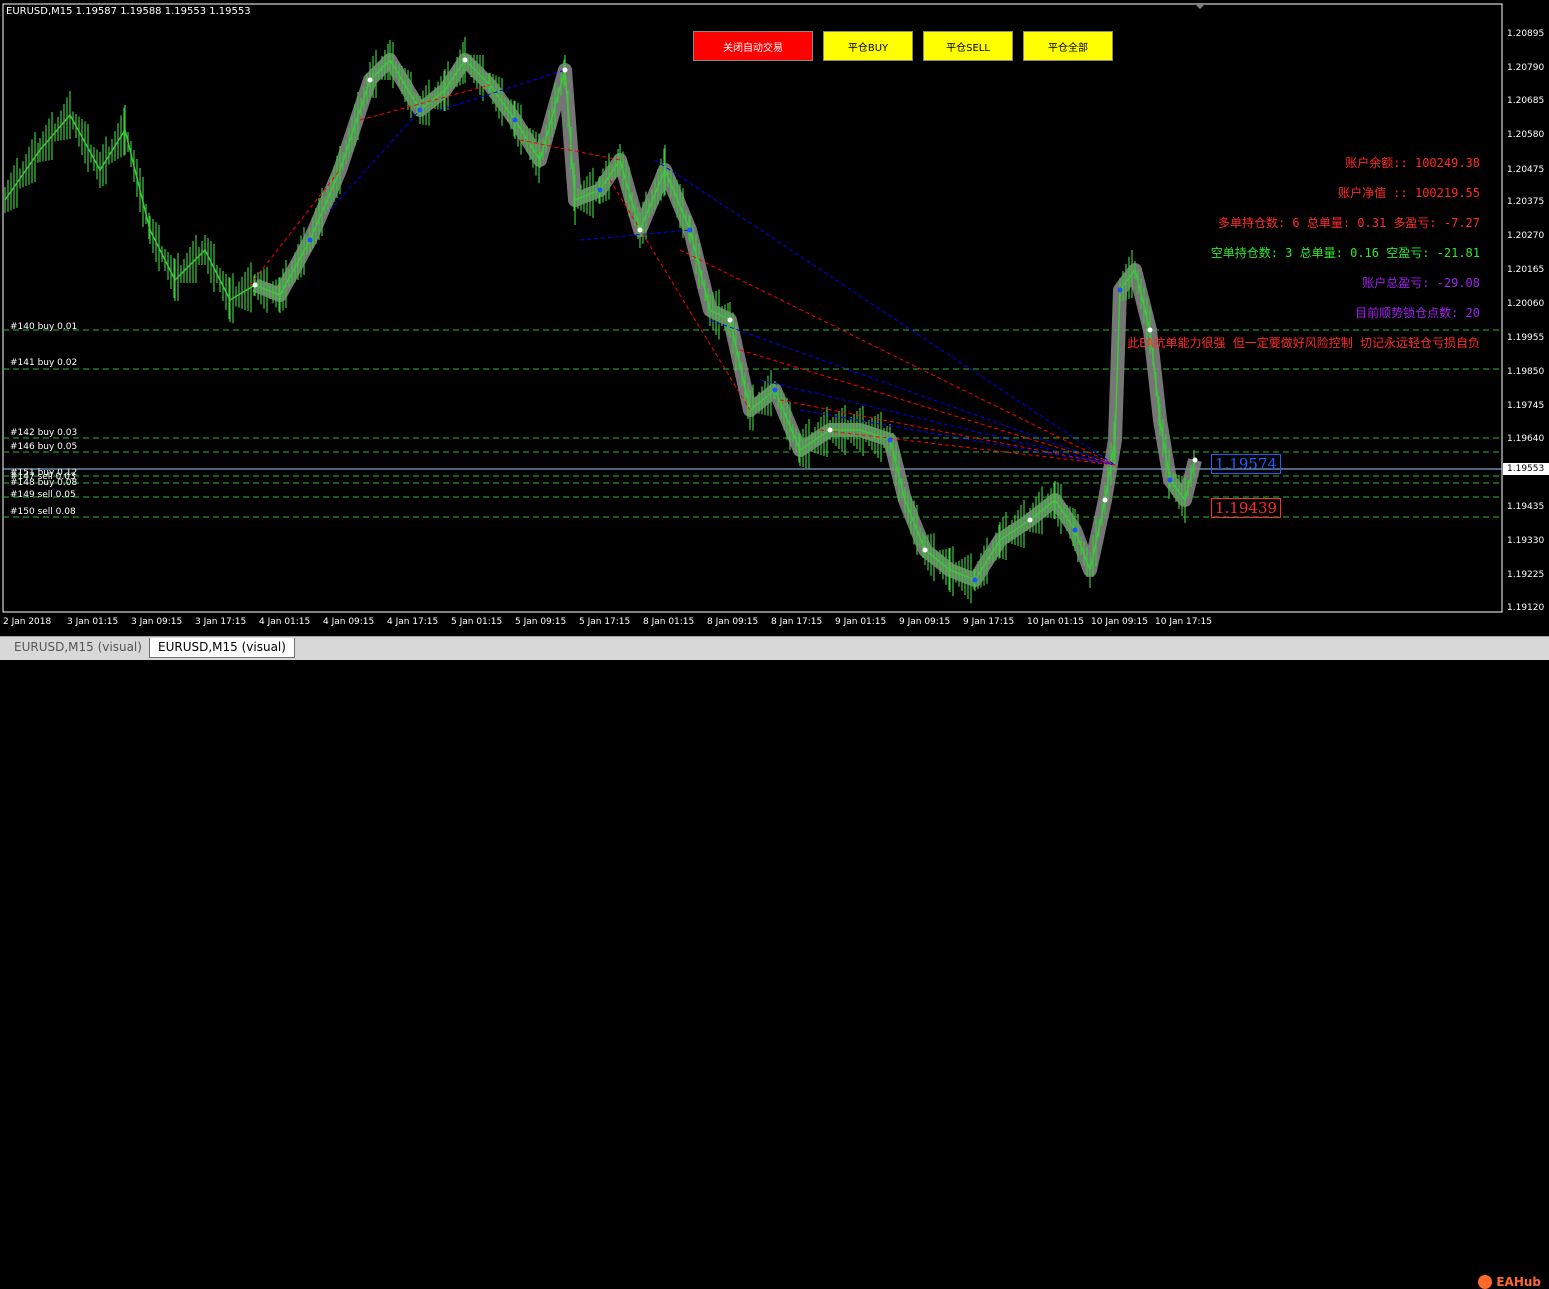  I want to click on account-balance: 账户余额:: 100249.38, so click(1412, 163).